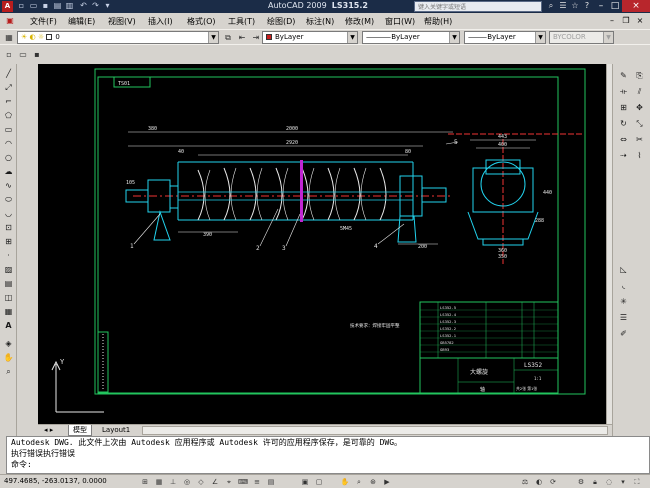 The image size is (650, 488). What do you see at coordinates (8, 256) in the screenshot?
I see `point-icon: ·` at bounding box center [8, 256].